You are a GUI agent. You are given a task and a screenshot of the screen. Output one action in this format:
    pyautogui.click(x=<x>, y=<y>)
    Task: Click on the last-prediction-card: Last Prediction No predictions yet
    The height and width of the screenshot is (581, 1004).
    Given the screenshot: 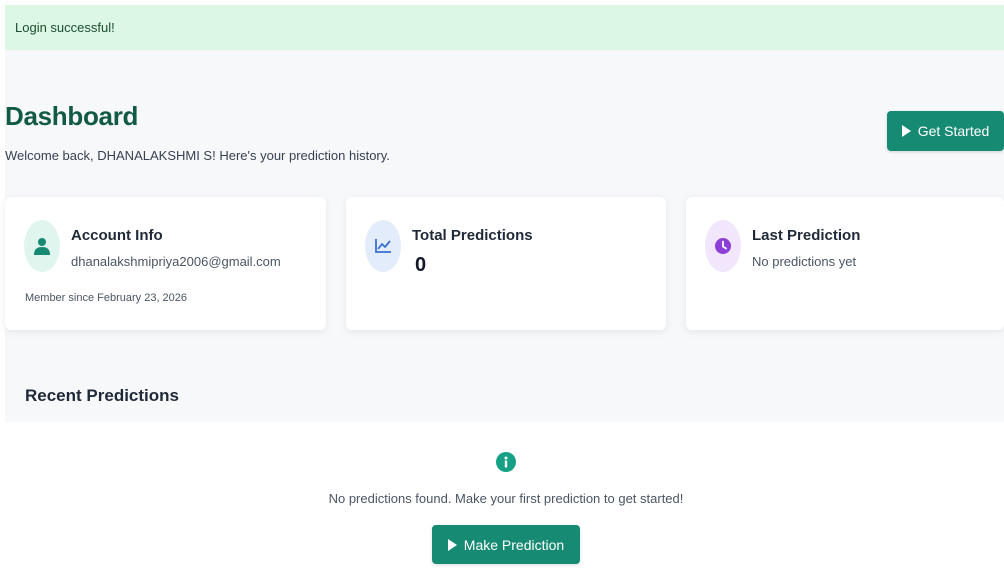 What is the action you would take?
    pyautogui.click(x=845, y=263)
    